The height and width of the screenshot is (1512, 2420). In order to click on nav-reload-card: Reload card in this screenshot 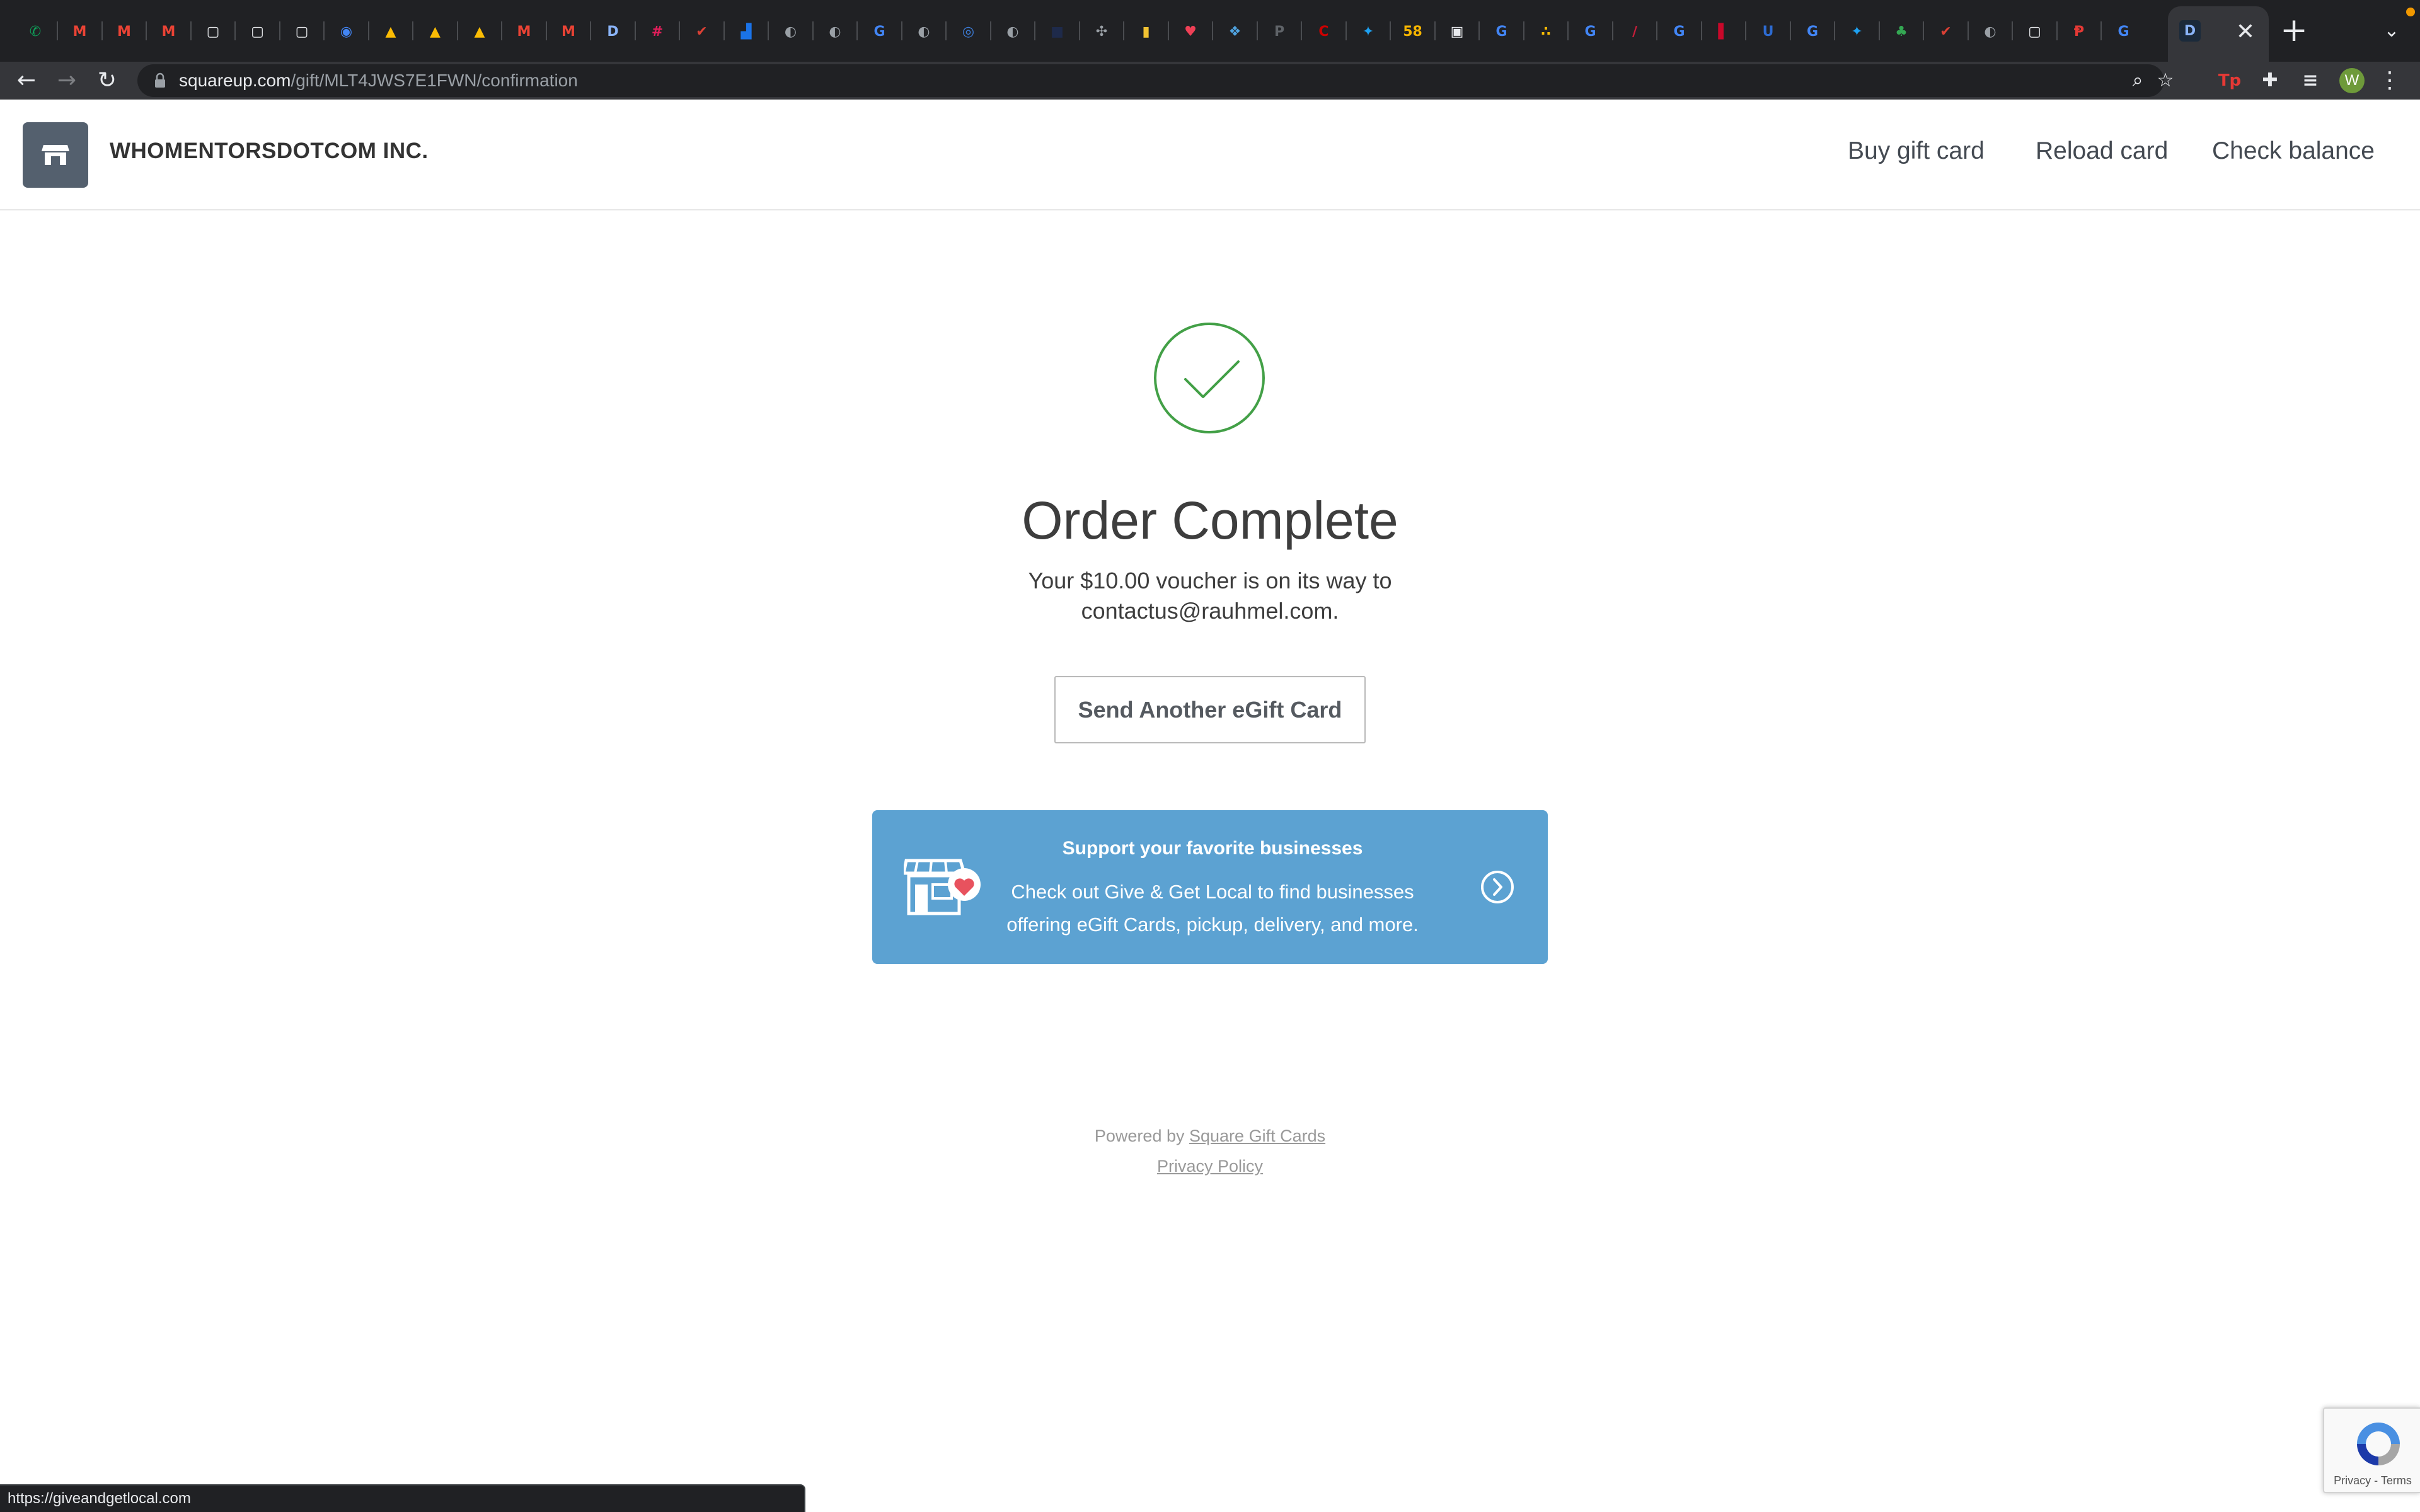, I will do `click(2102, 151)`.